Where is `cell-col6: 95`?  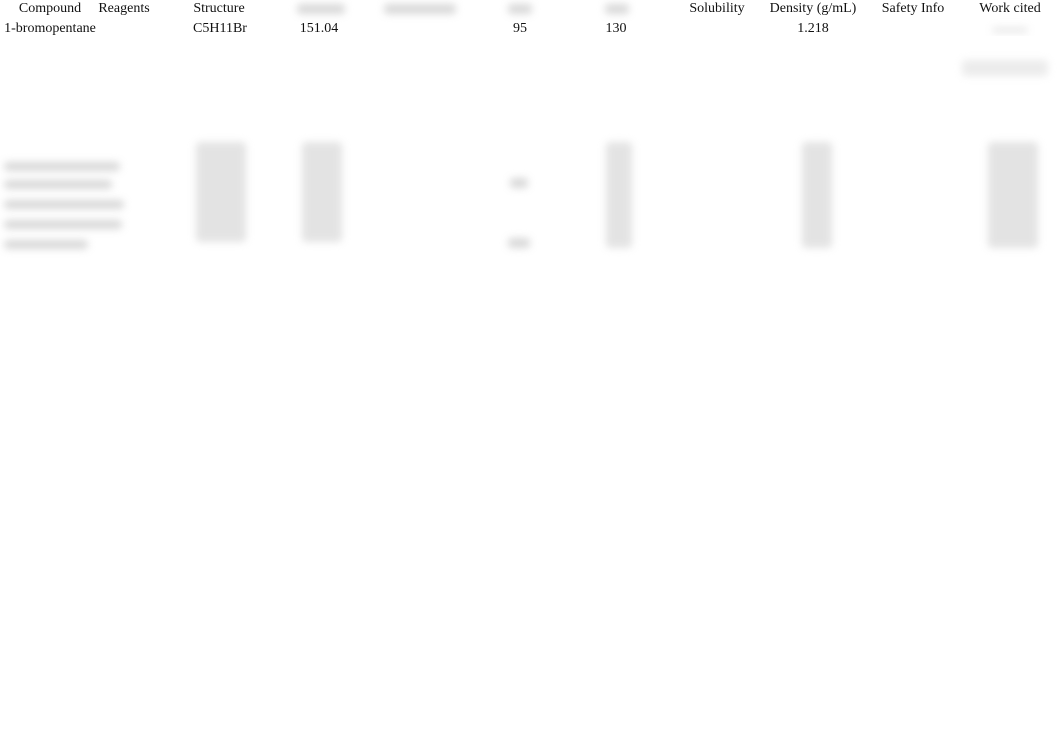 cell-col6: 95 is located at coordinates (520, 28).